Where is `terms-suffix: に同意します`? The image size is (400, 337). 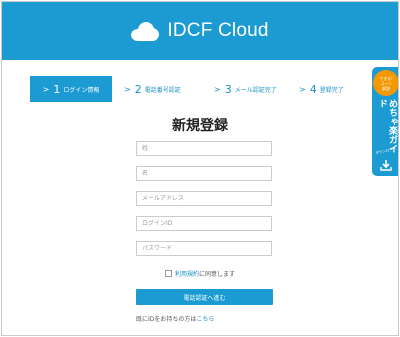
terms-suffix: に同意します is located at coordinates (217, 274).